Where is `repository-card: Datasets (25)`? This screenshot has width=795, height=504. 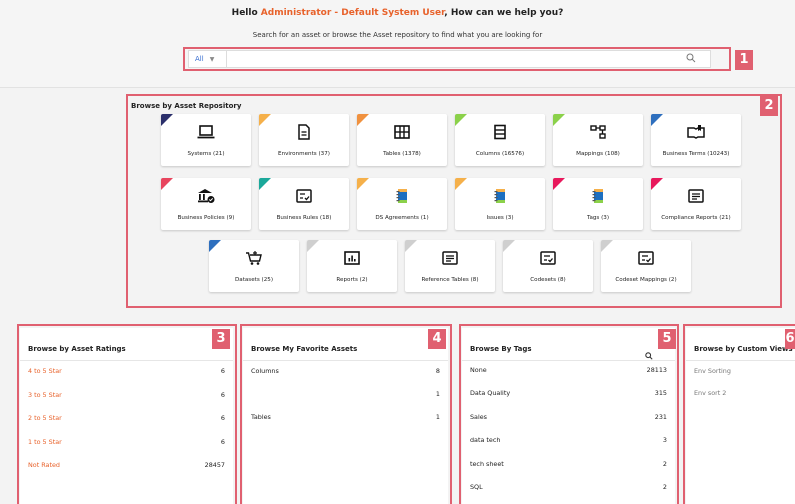
repository-card: Datasets (25) is located at coordinates (254, 266).